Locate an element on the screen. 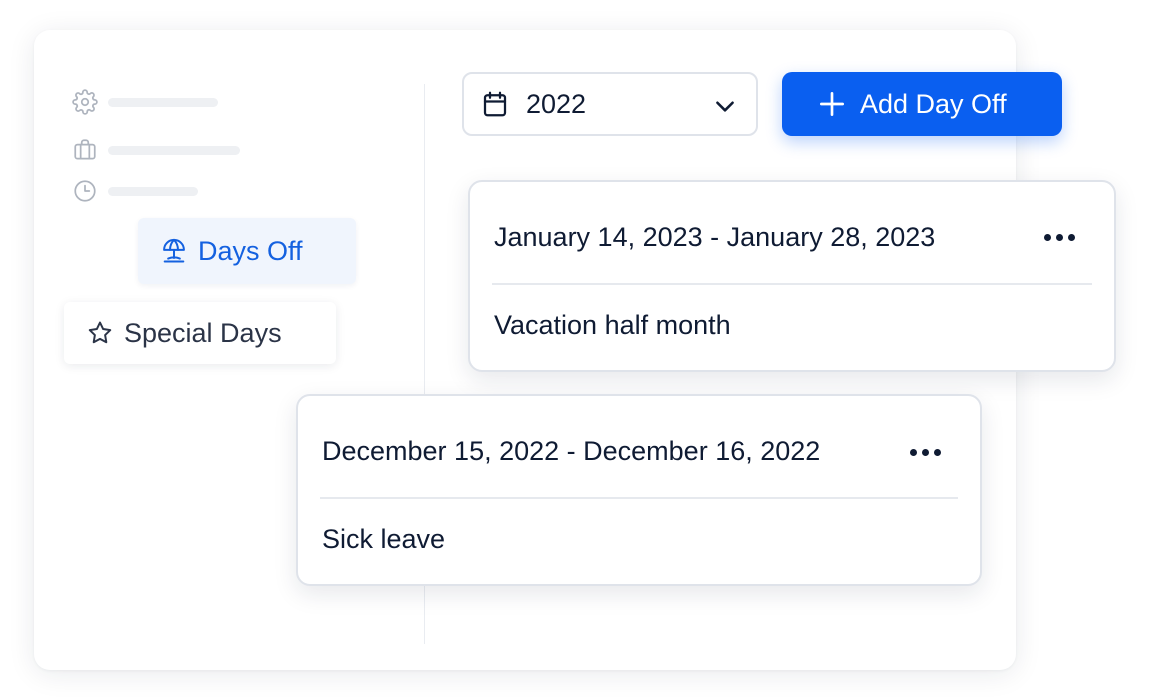  star-icon is located at coordinates (100, 333).